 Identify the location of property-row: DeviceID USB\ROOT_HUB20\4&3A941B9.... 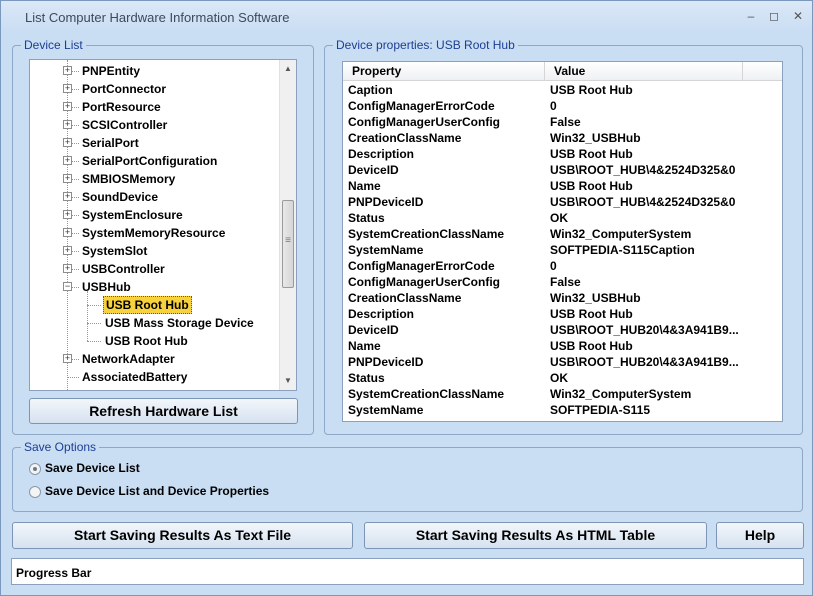
(562, 330).